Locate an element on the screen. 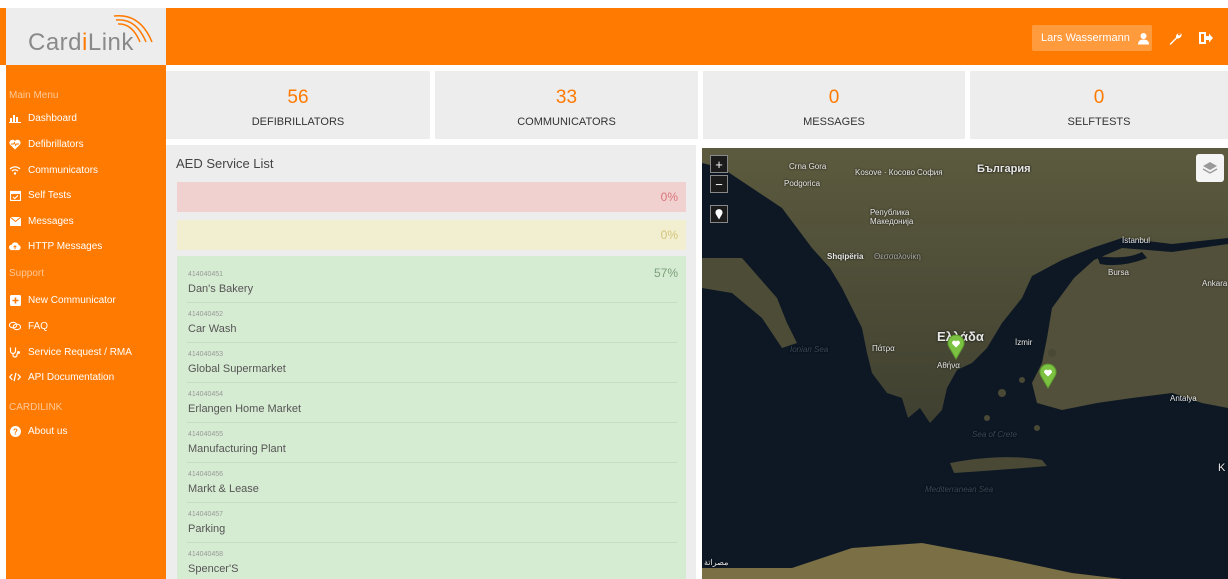 This screenshot has width=1228, height=579. device-location: Dan's Bakery is located at coordinates (221, 289).